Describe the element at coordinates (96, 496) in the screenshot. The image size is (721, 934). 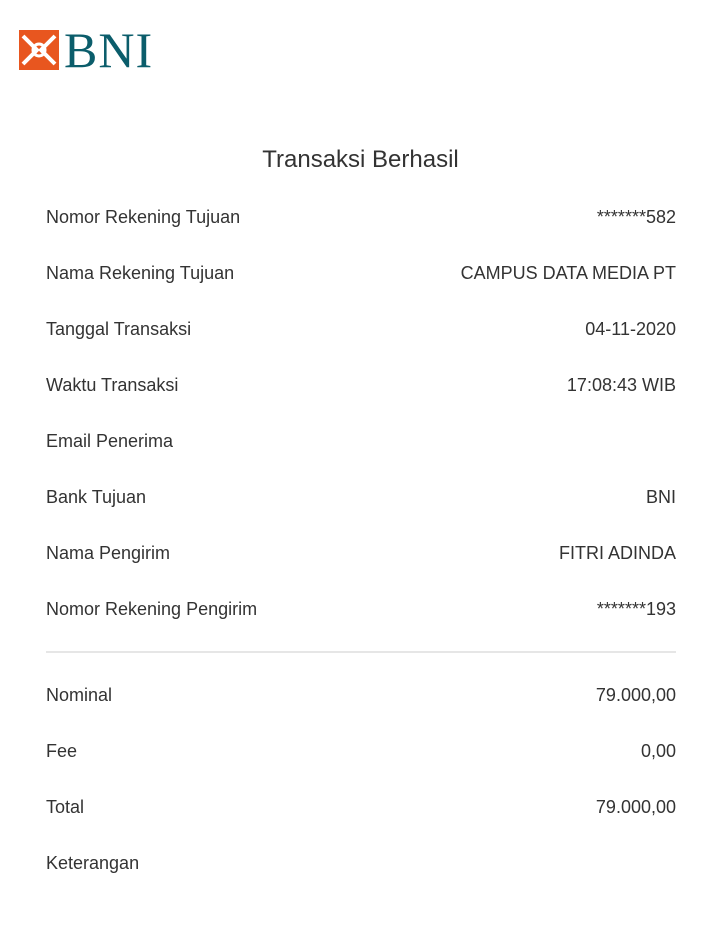
I see `detail-label: Bank Tujuan` at that location.